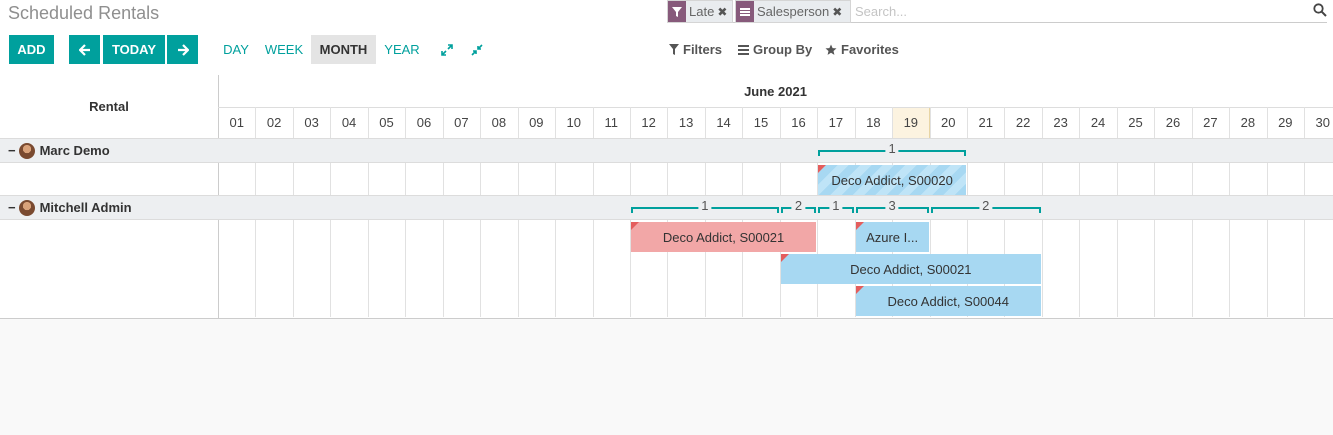 The height and width of the screenshot is (435, 1333). Describe the element at coordinates (911, 122) in the screenshot. I see `day-header: 19` at that location.